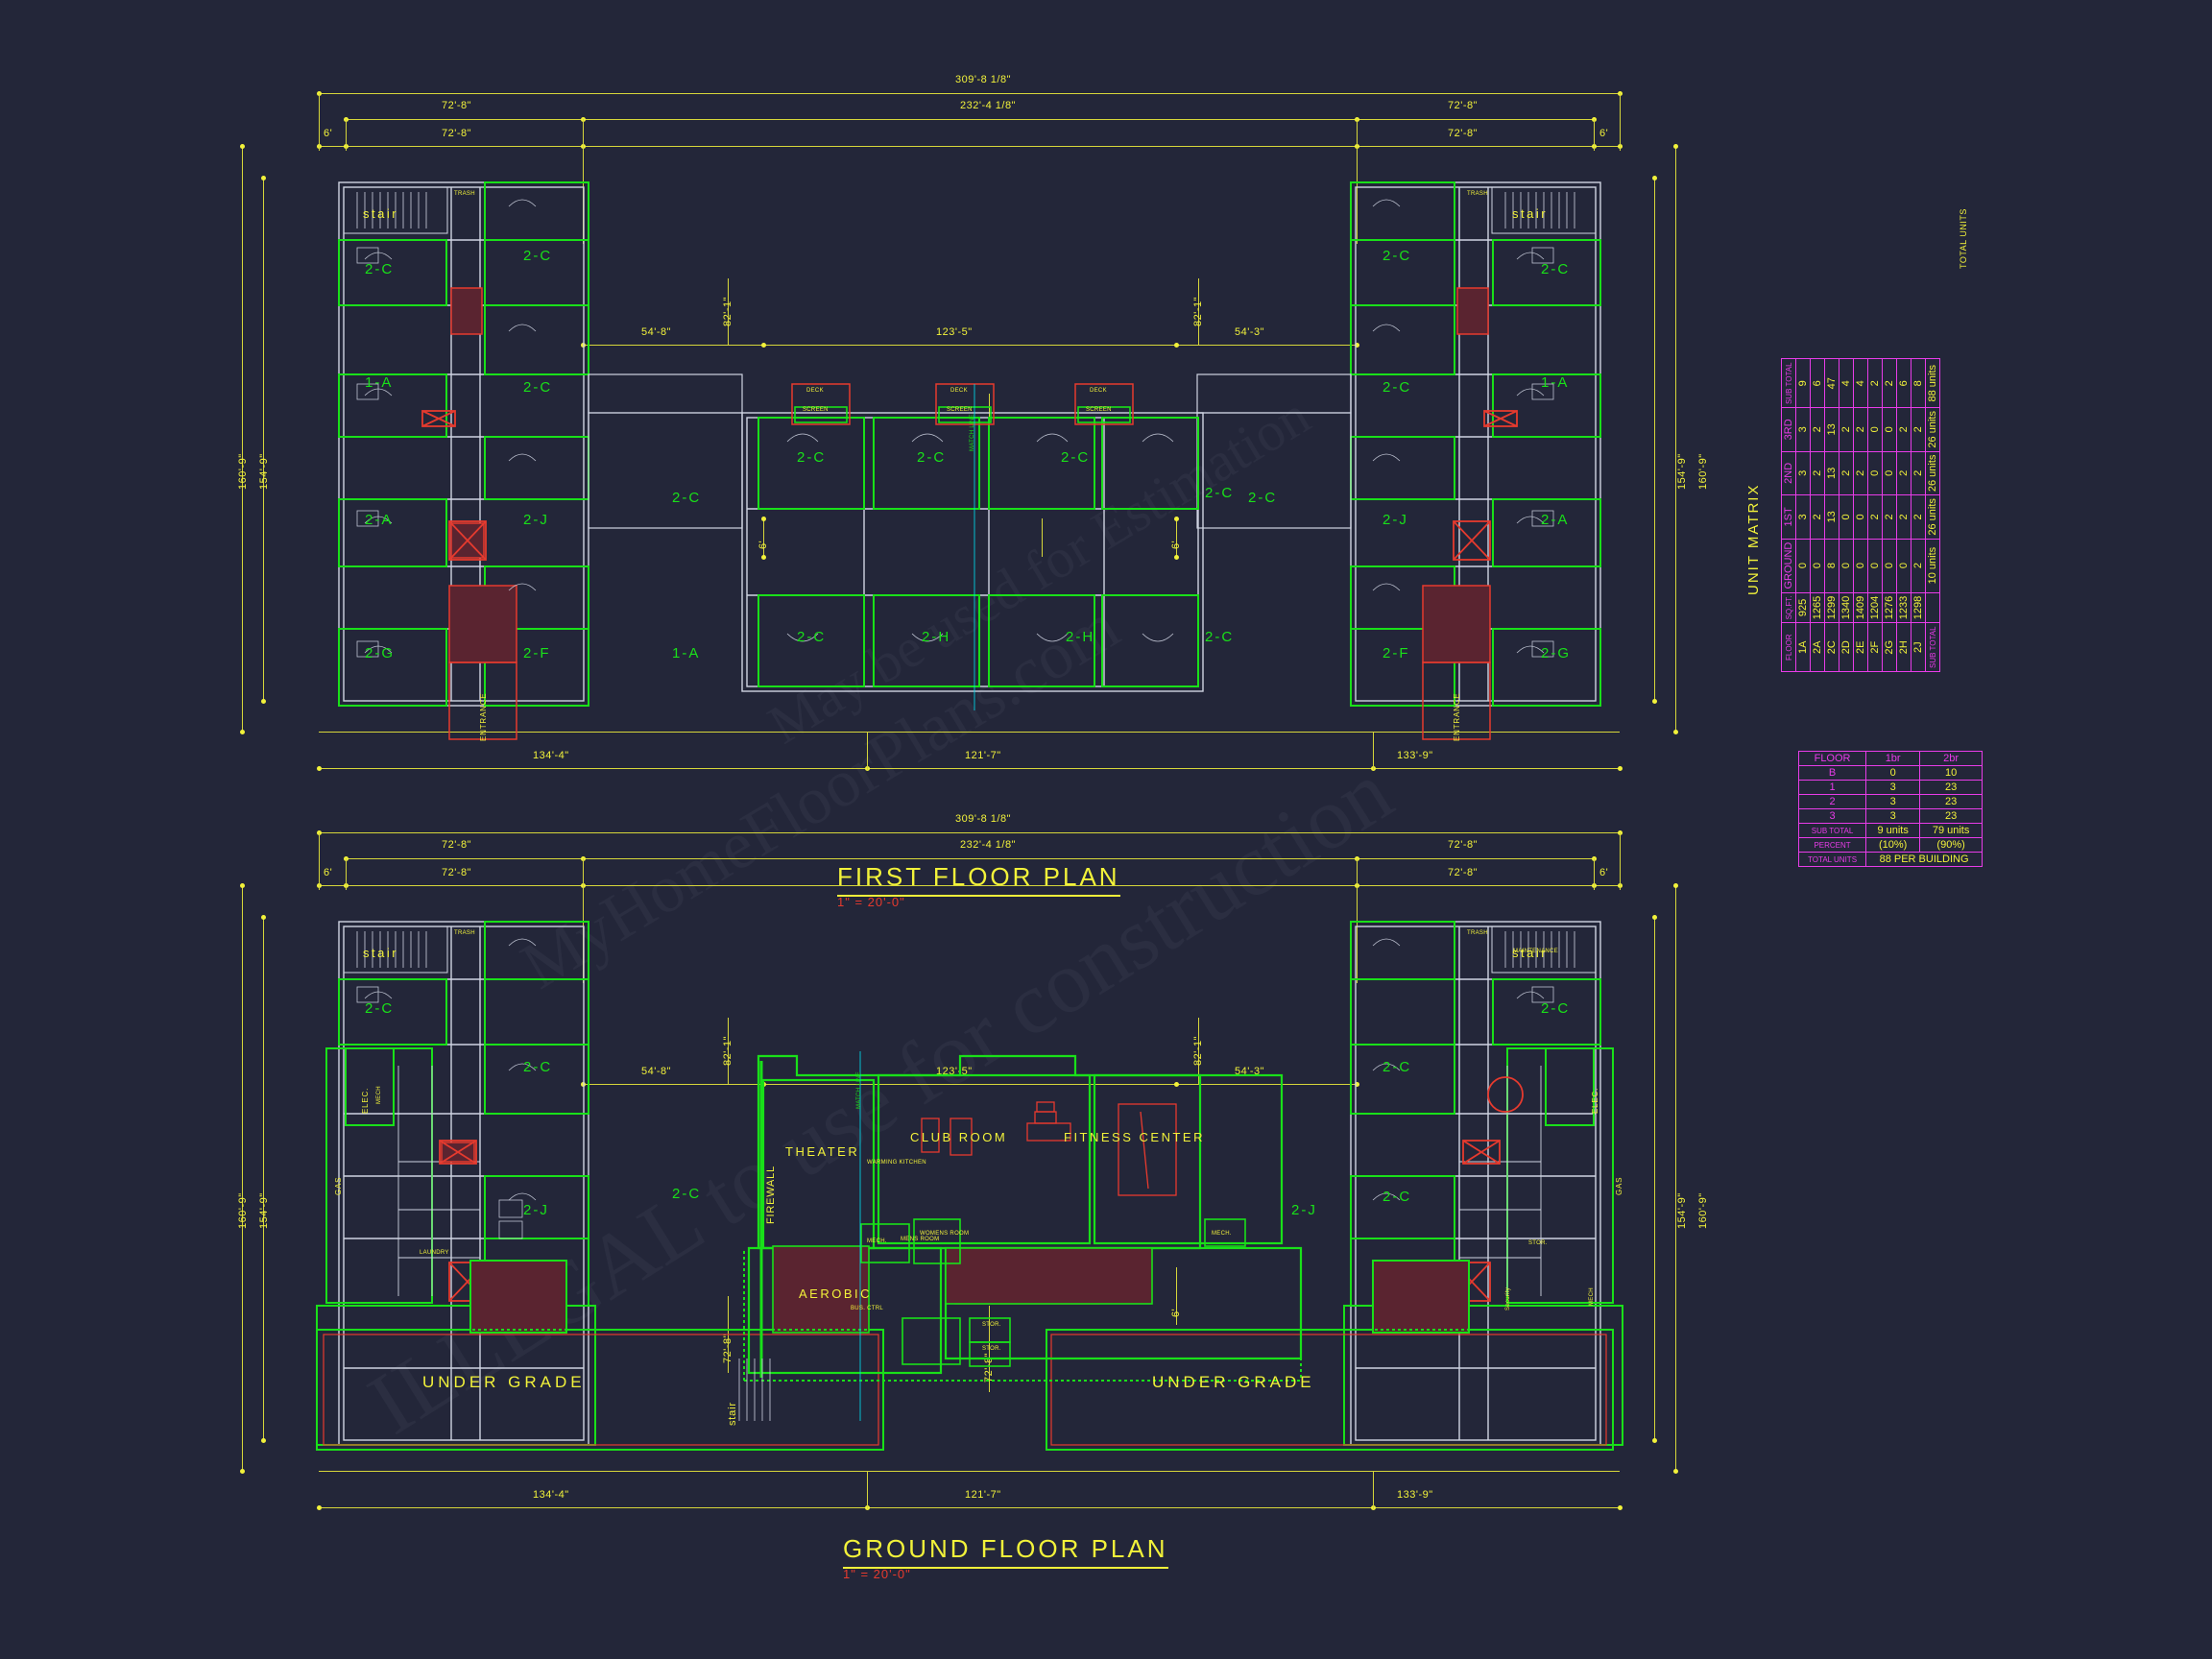 This screenshot has width=2212, height=1659. I want to click on mx-sqft: 1233, so click(1903, 608).